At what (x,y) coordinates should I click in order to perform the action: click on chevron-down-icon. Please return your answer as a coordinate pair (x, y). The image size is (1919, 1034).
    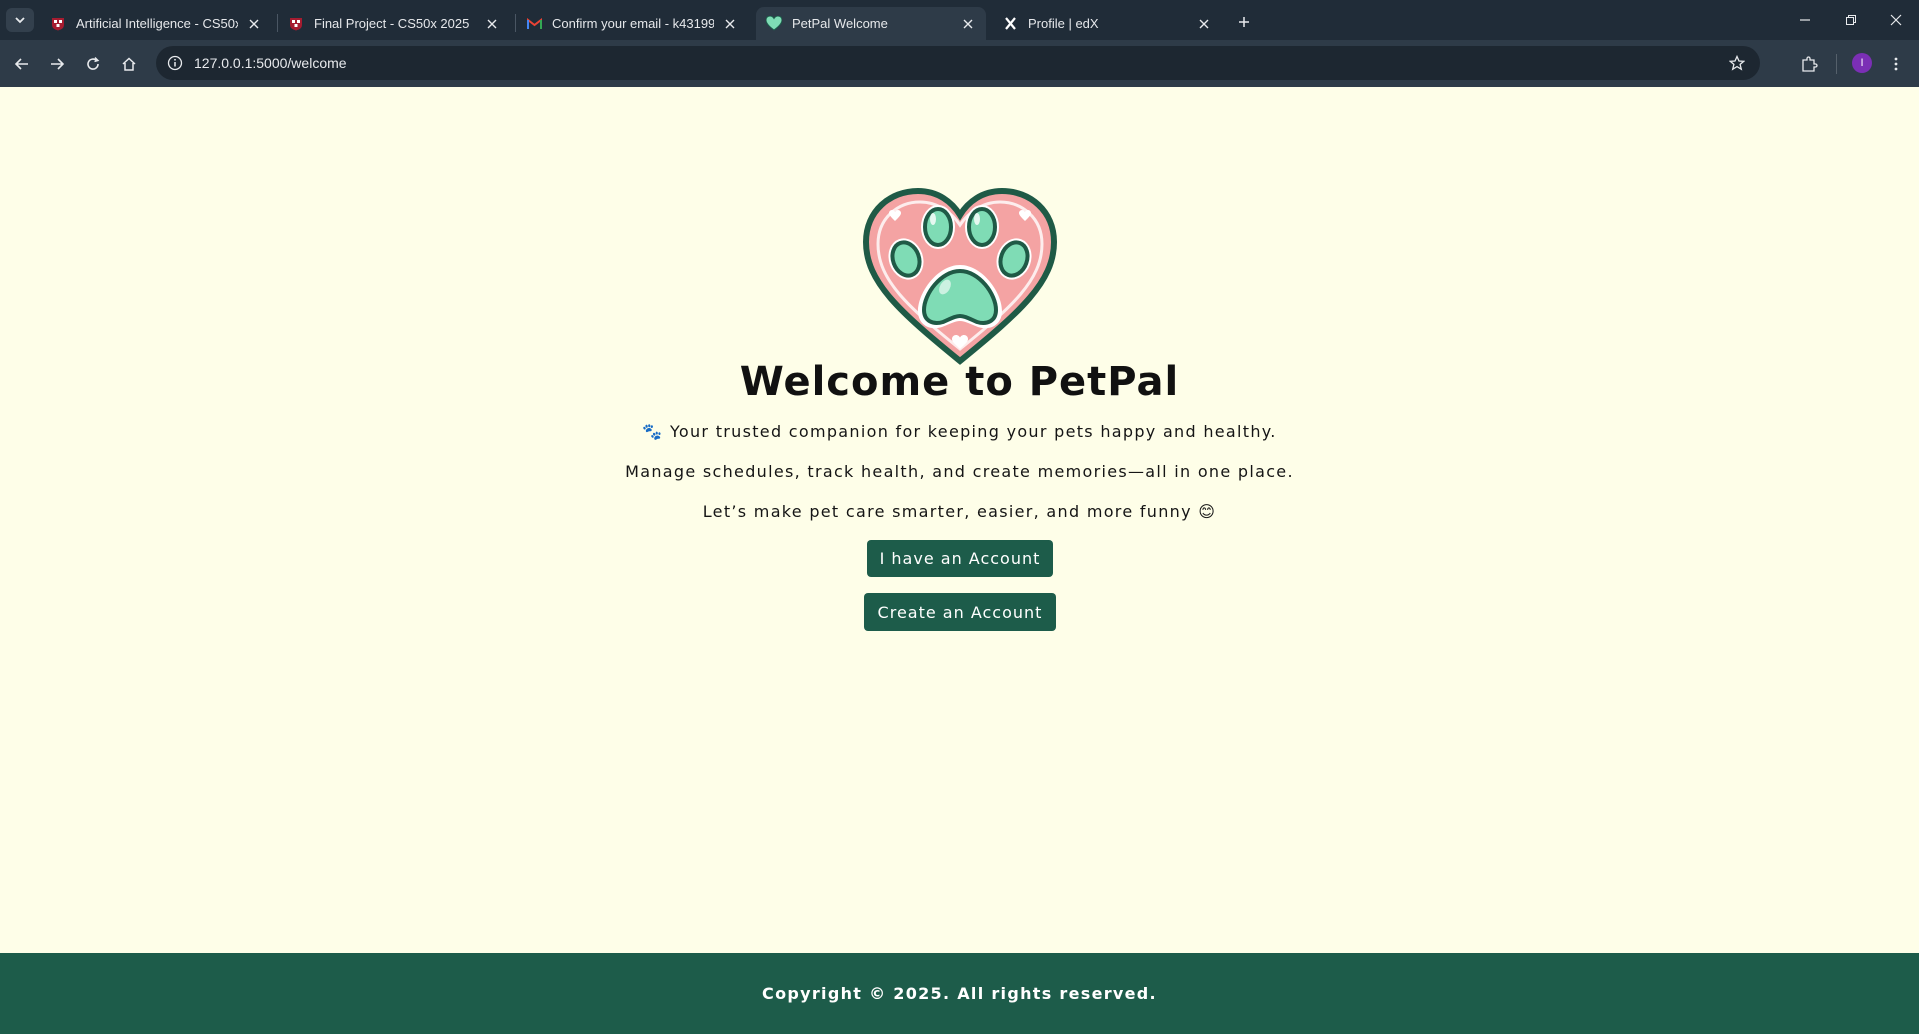
    Looking at the image, I should click on (20, 20).